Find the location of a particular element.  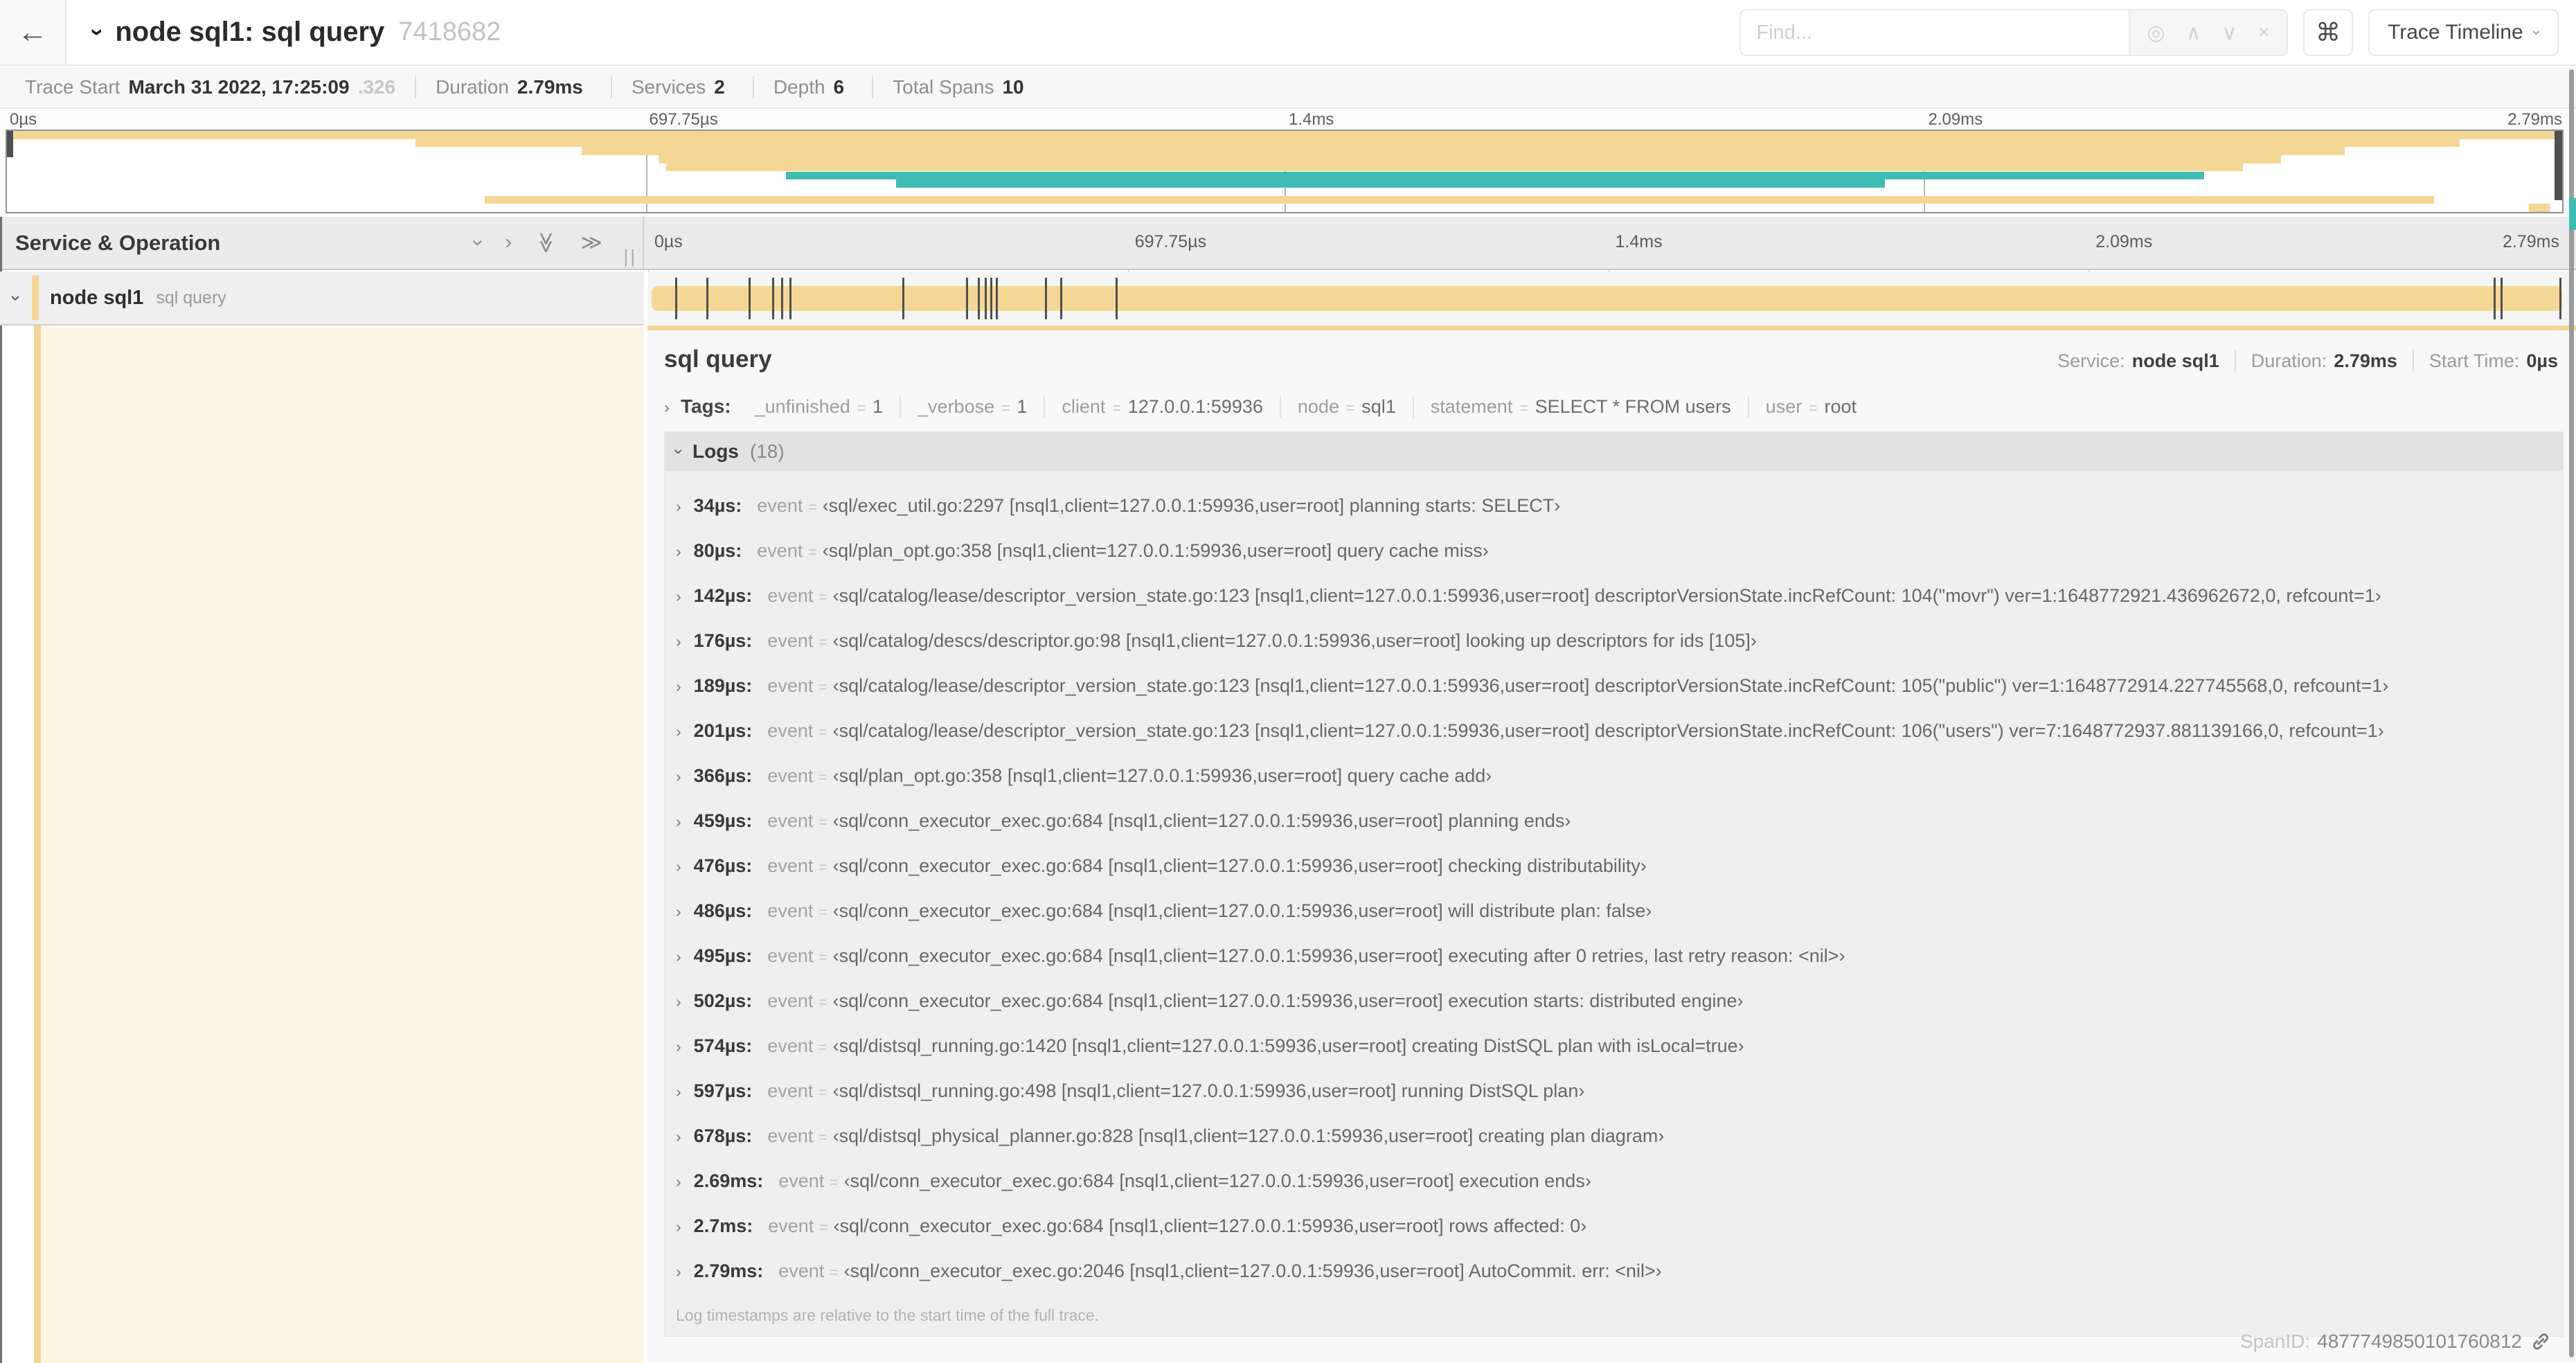

keyboard-shortcuts-button: ⌘ is located at coordinates (2328, 33).